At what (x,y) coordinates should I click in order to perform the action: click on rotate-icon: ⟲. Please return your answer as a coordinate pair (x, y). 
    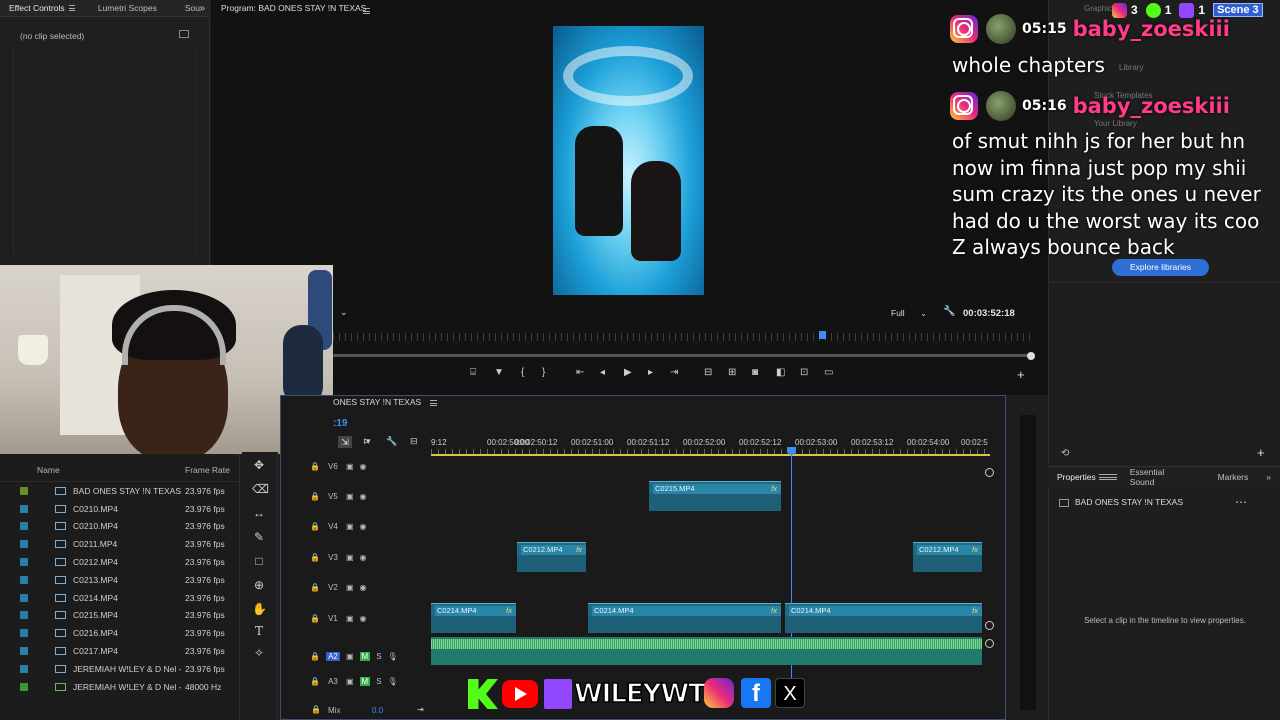
    Looking at the image, I should click on (1065, 453).